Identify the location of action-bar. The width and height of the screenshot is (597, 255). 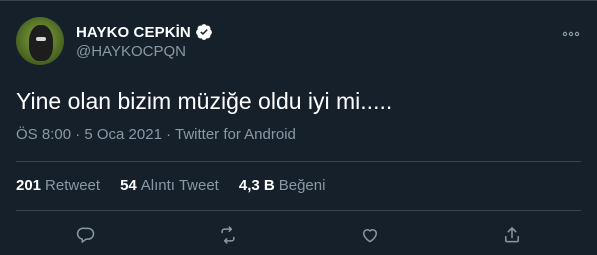
(298, 235).